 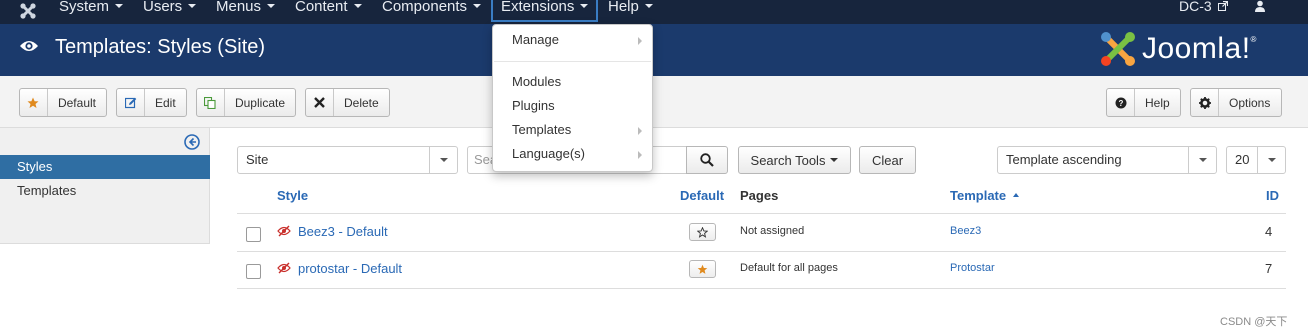 I want to click on client-select: Site, so click(x=347, y=160).